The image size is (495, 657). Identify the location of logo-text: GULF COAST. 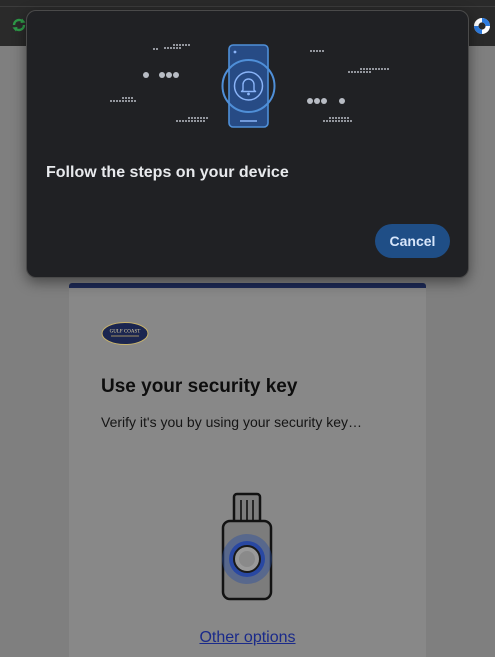
(125, 332).